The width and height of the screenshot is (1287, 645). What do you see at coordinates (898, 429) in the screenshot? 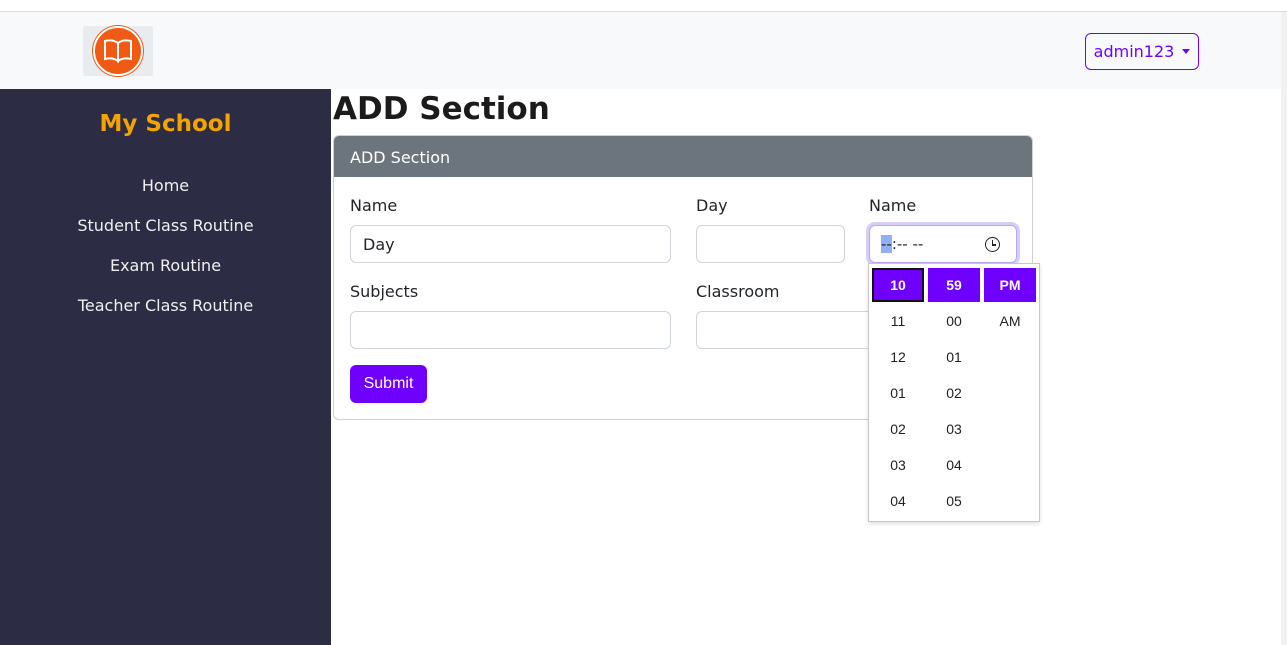
I see `hour-option: 02` at bounding box center [898, 429].